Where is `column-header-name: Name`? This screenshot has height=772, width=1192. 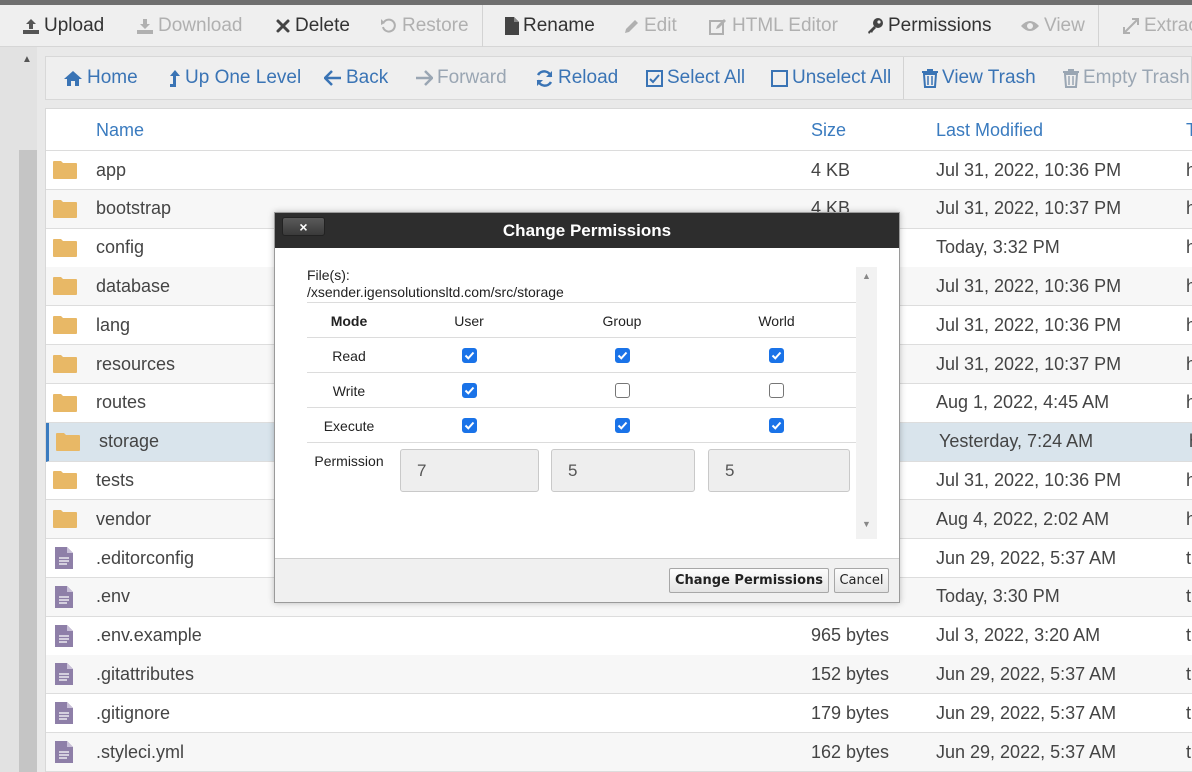 column-header-name: Name is located at coordinates (120, 130).